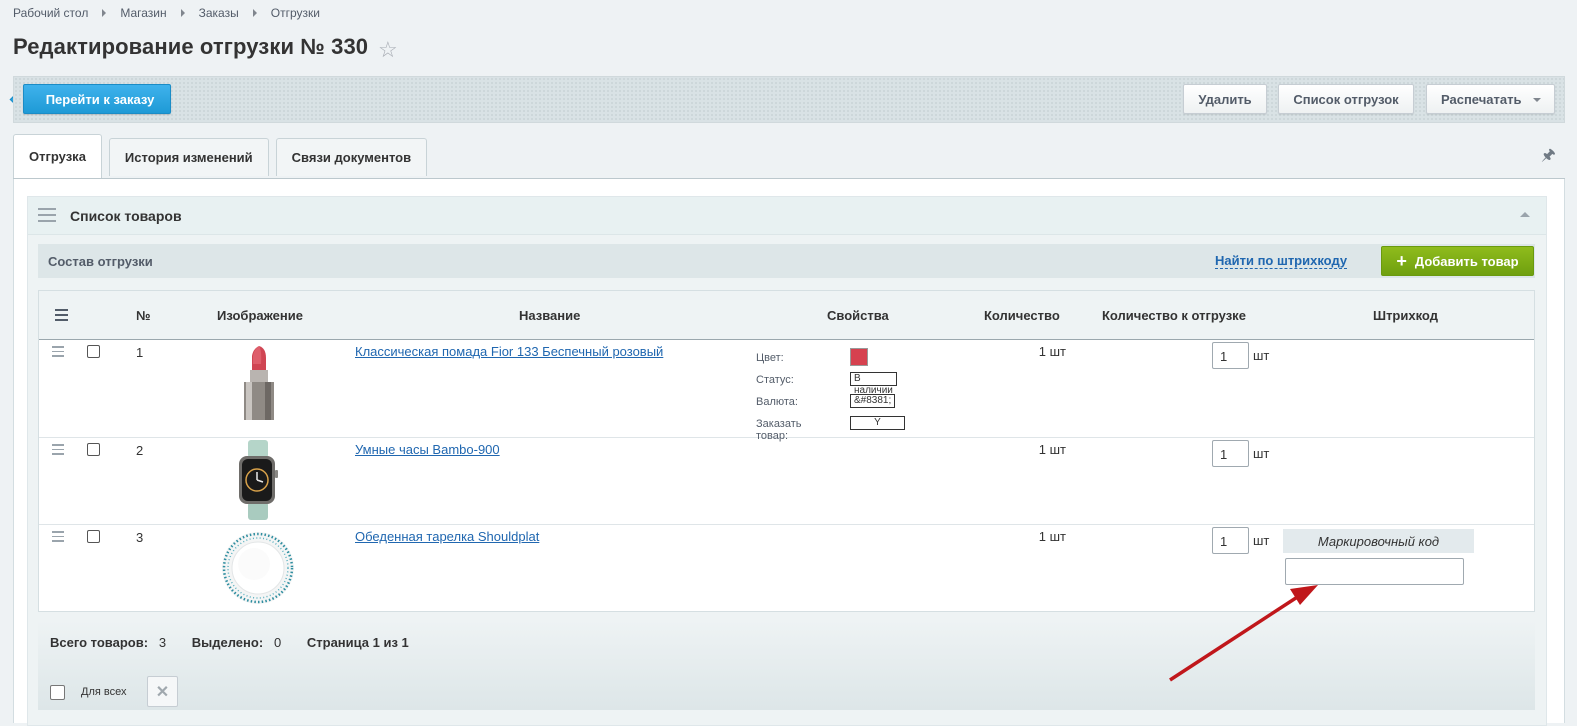 This screenshot has width=1577, height=726. Describe the element at coordinates (873, 384) in the screenshot. I see `property-value: В наличии` at that location.